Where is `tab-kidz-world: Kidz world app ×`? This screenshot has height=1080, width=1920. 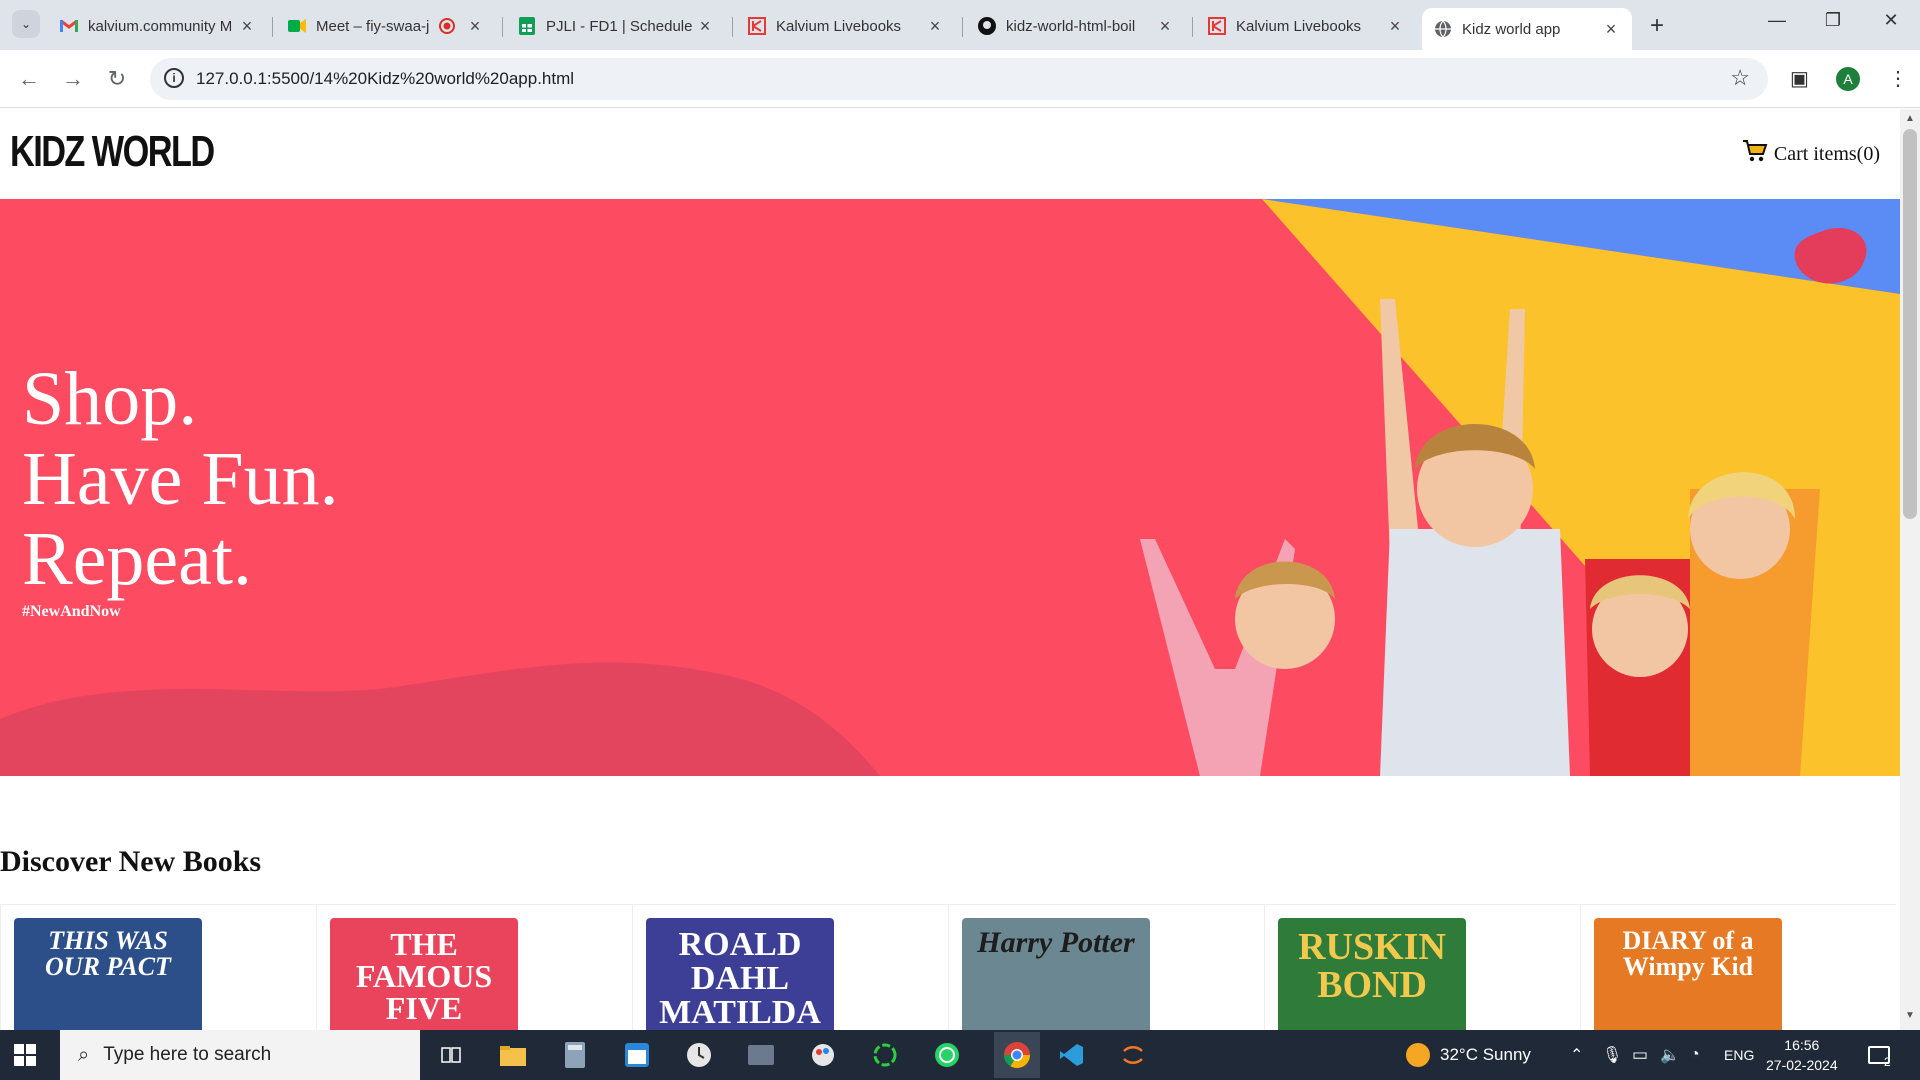 tab-kidz-world: Kidz world app × is located at coordinates (1527, 29).